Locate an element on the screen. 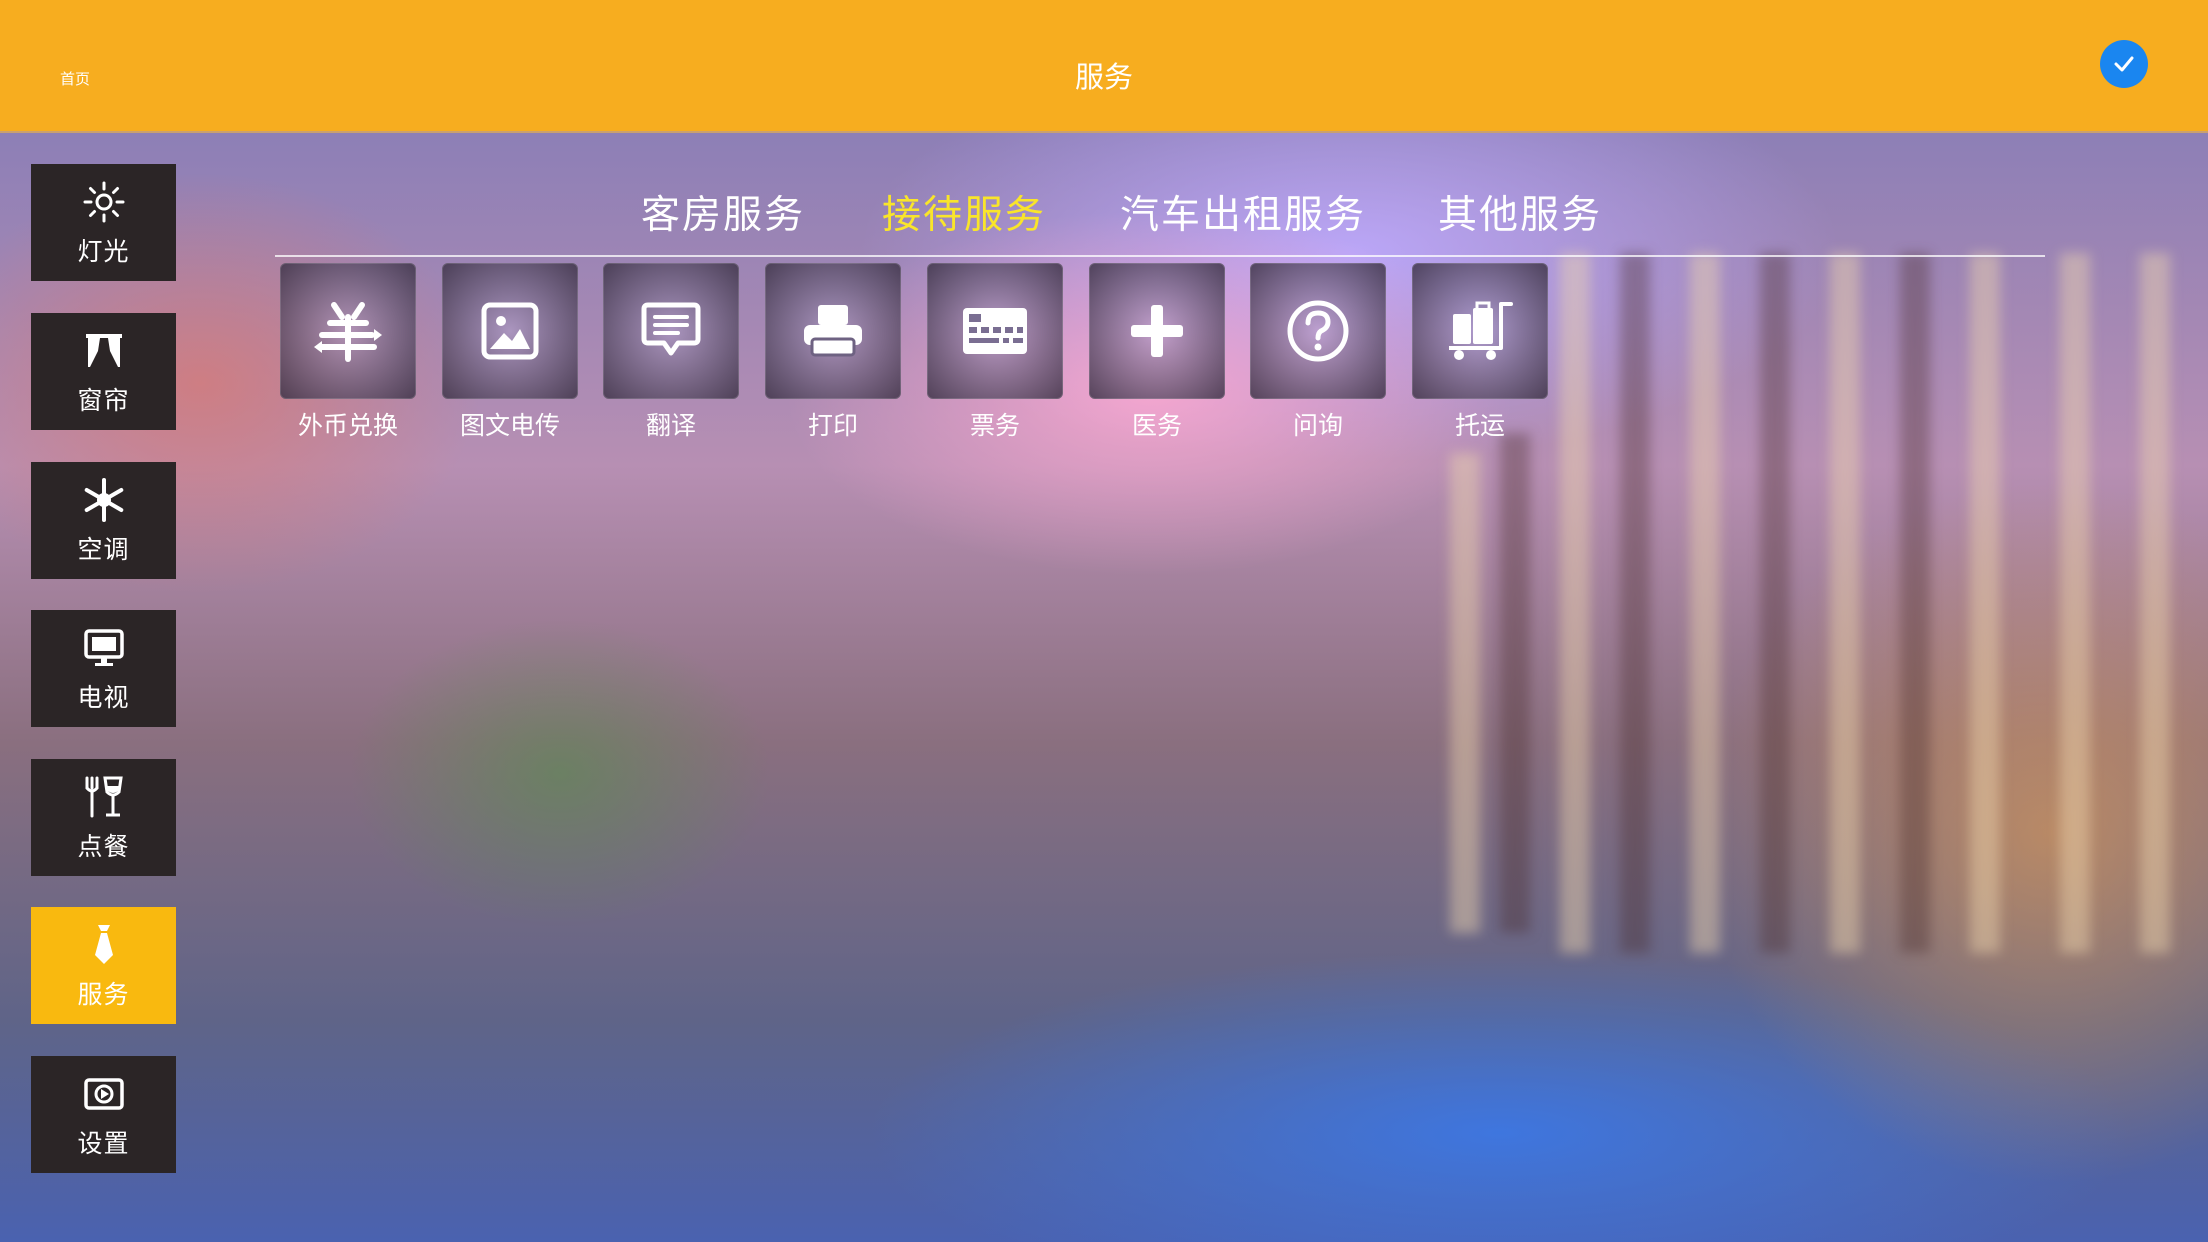 This screenshot has height=1242, width=2208. service-label: 图文电传 is located at coordinates (509, 425).